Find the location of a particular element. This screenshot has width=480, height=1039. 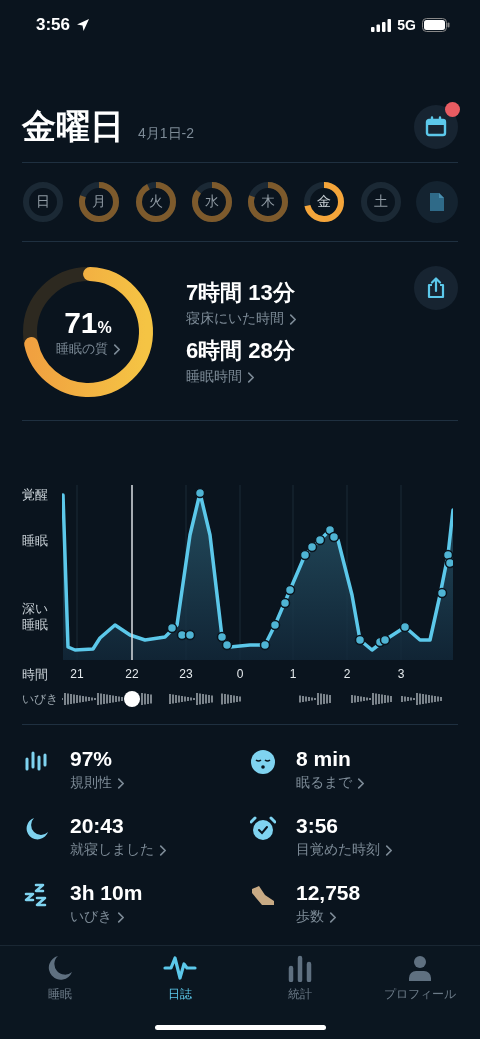

quality-value: 71% is located at coordinates (88, 323).